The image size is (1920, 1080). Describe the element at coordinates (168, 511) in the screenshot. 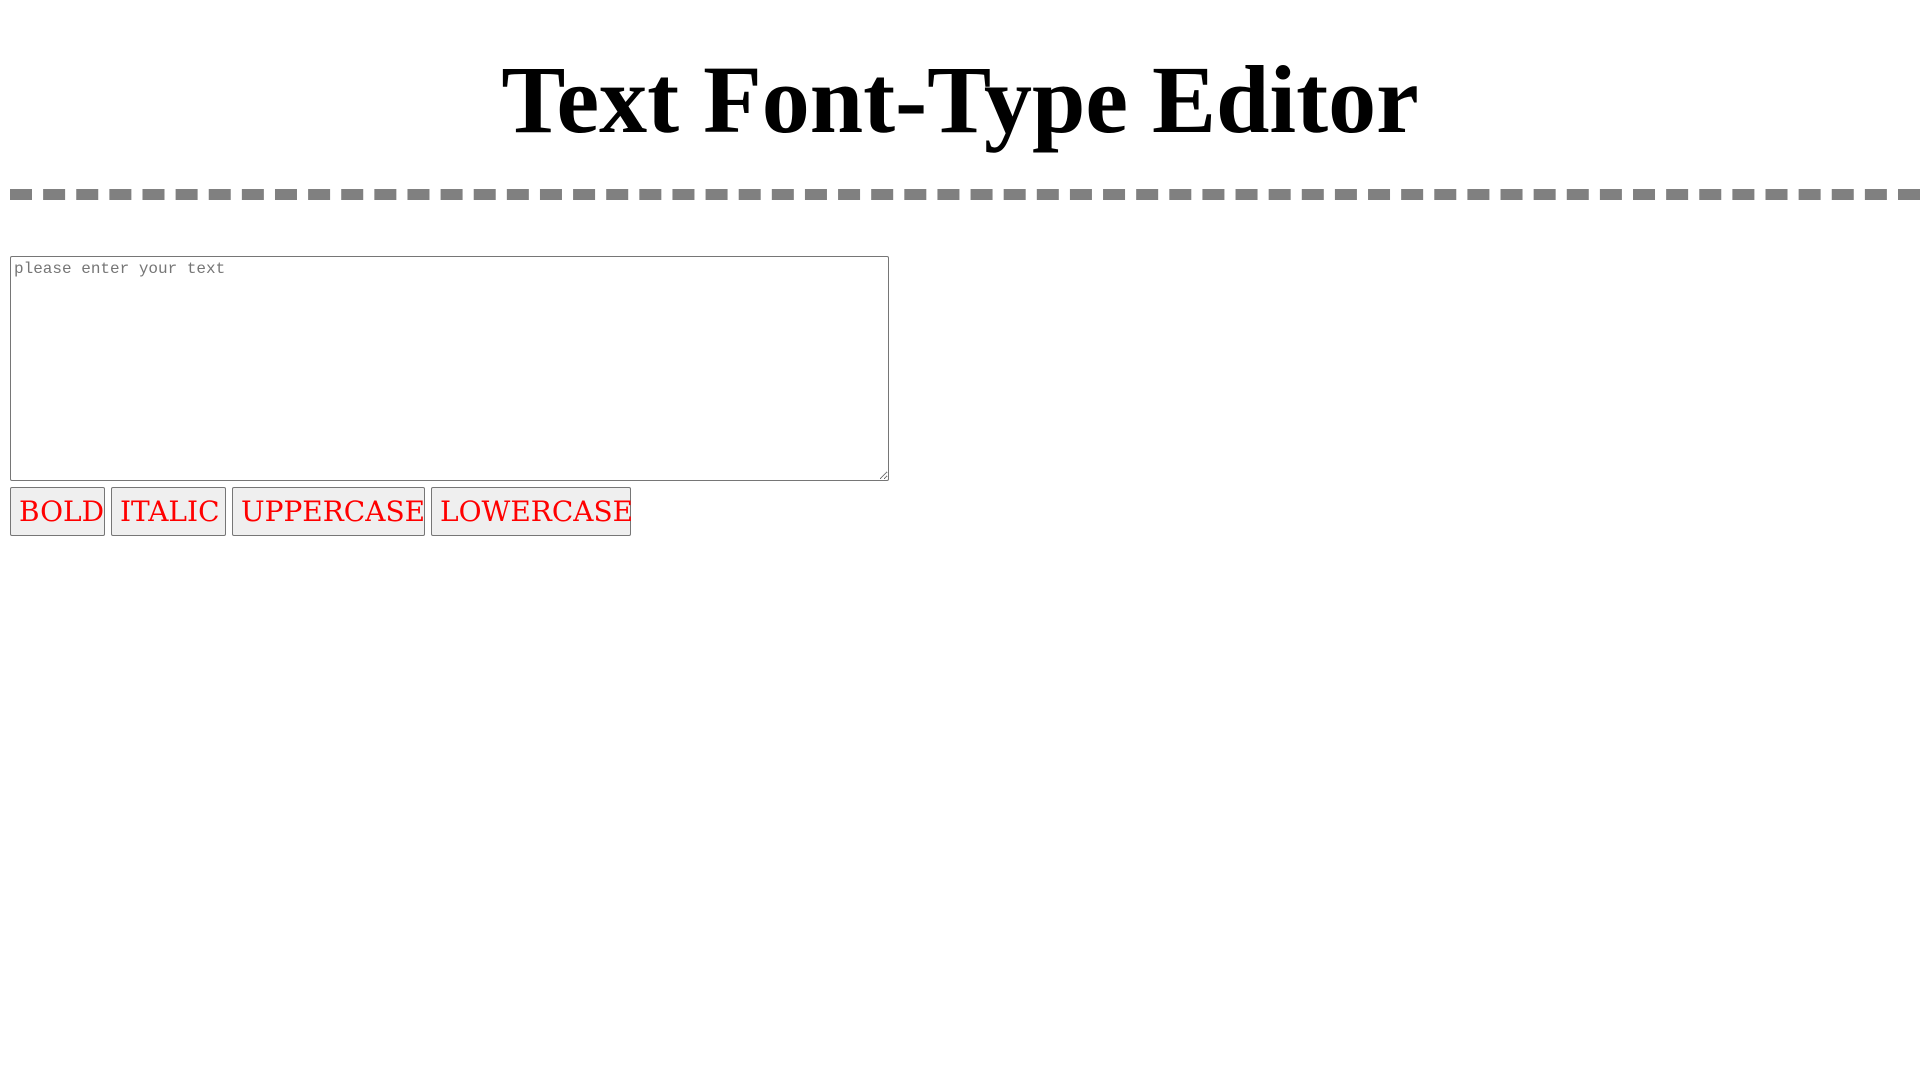

I see `italic-button: ITALIC` at that location.